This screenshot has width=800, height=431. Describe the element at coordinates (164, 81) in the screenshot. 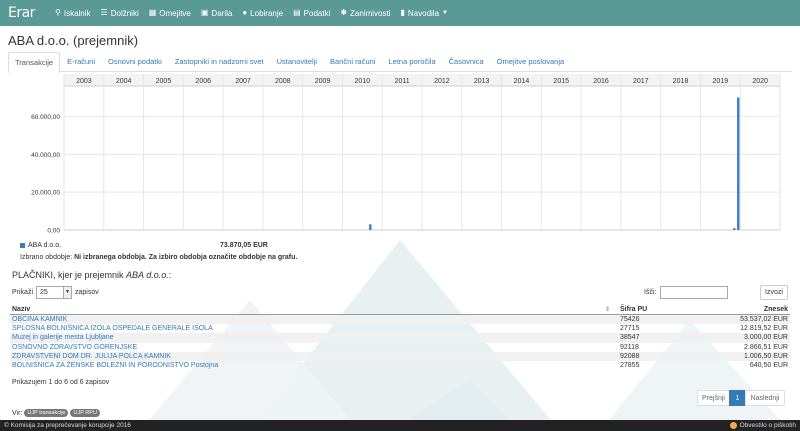

I see `x-tick-label: 2005` at that location.